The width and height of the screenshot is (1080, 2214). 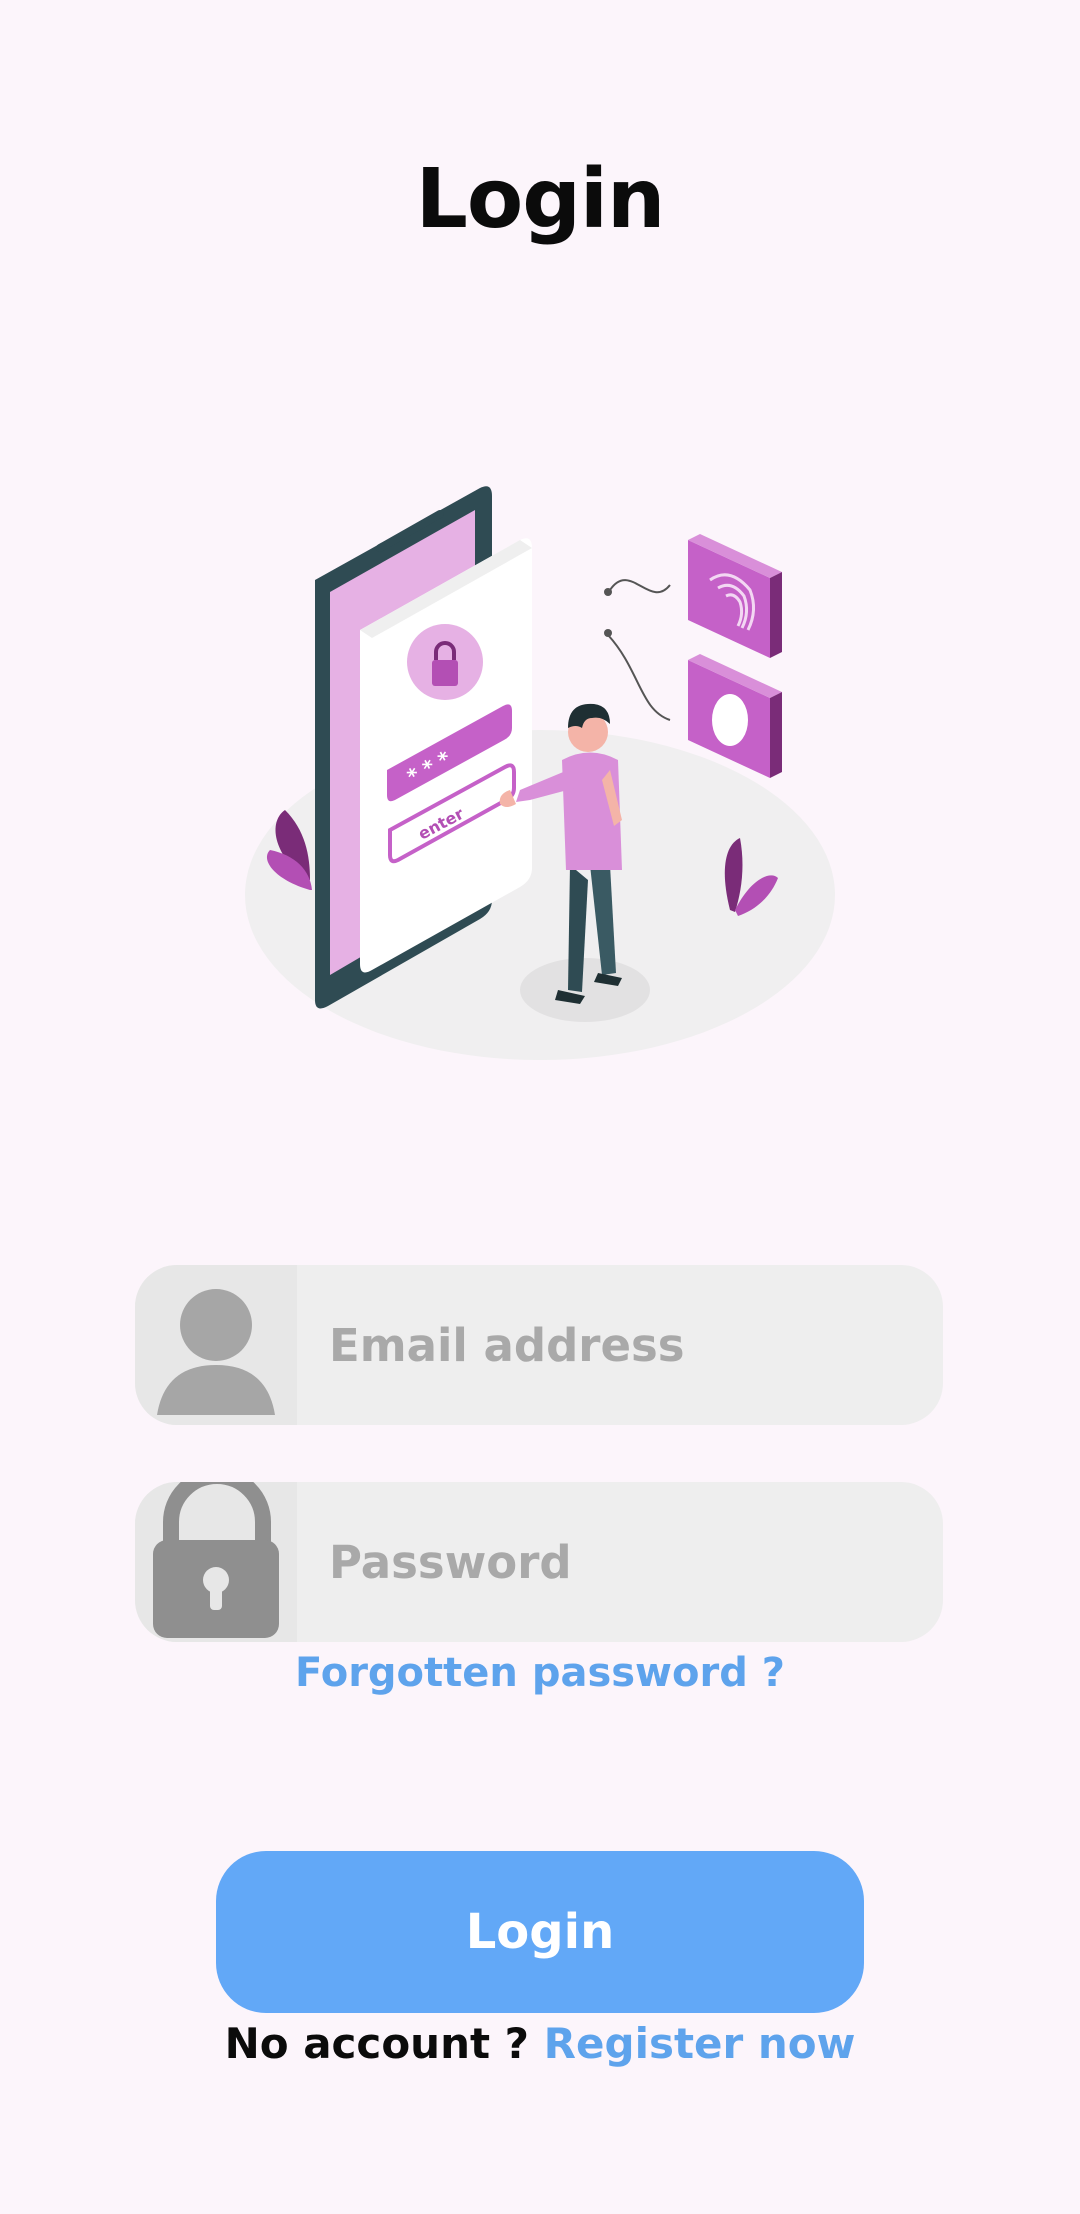 What do you see at coordinates (377, 2043) in the screenshot?
I see `register-prompt-text: No account ?` at bounding box center [377, 2043].